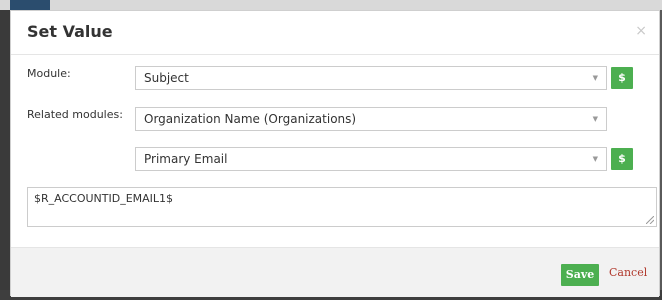 Image resolution: width=662 pixels, height=300 pixels. I want to click on module-select-value: Subject, so click(166, 78).